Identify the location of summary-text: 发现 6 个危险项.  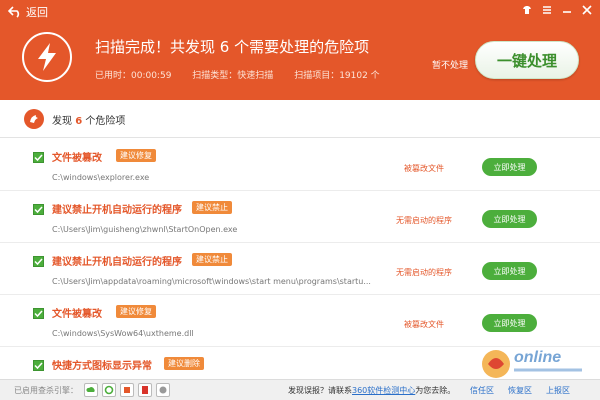
(88, 119).